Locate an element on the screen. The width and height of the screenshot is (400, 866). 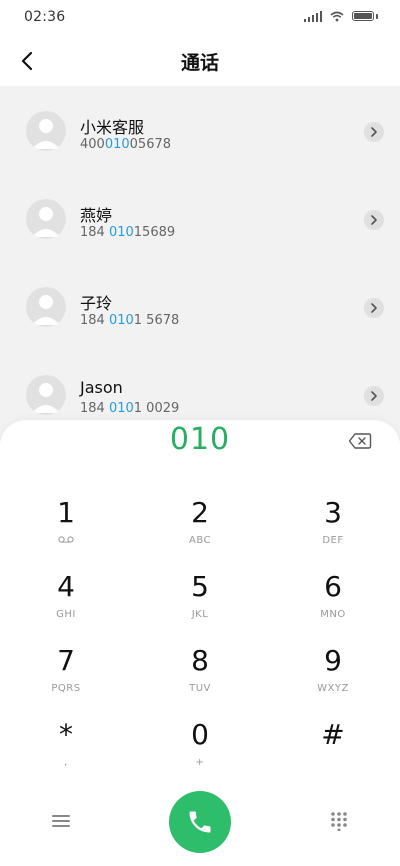
page-title: 通话 is located at coordinates (199, 63).